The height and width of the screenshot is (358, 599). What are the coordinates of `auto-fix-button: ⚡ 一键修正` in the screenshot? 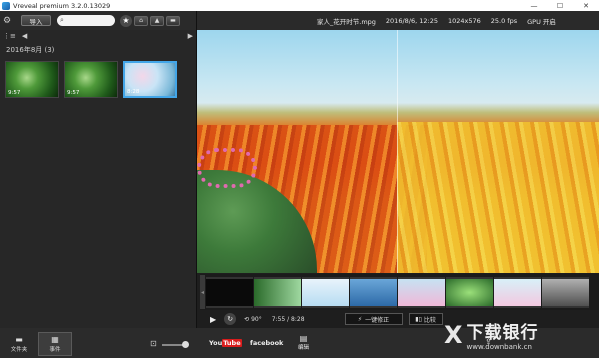 It's located at (373, 319).